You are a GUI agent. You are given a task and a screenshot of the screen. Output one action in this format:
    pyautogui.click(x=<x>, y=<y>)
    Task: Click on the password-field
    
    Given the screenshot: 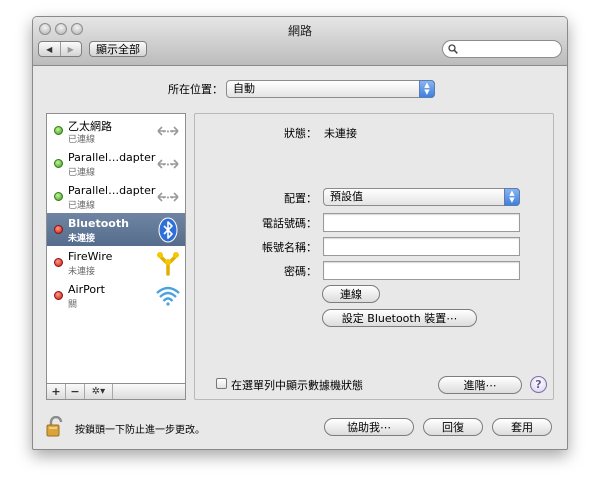 What is the action you would take?
    pyautogui.click(x=421, y=270)
    